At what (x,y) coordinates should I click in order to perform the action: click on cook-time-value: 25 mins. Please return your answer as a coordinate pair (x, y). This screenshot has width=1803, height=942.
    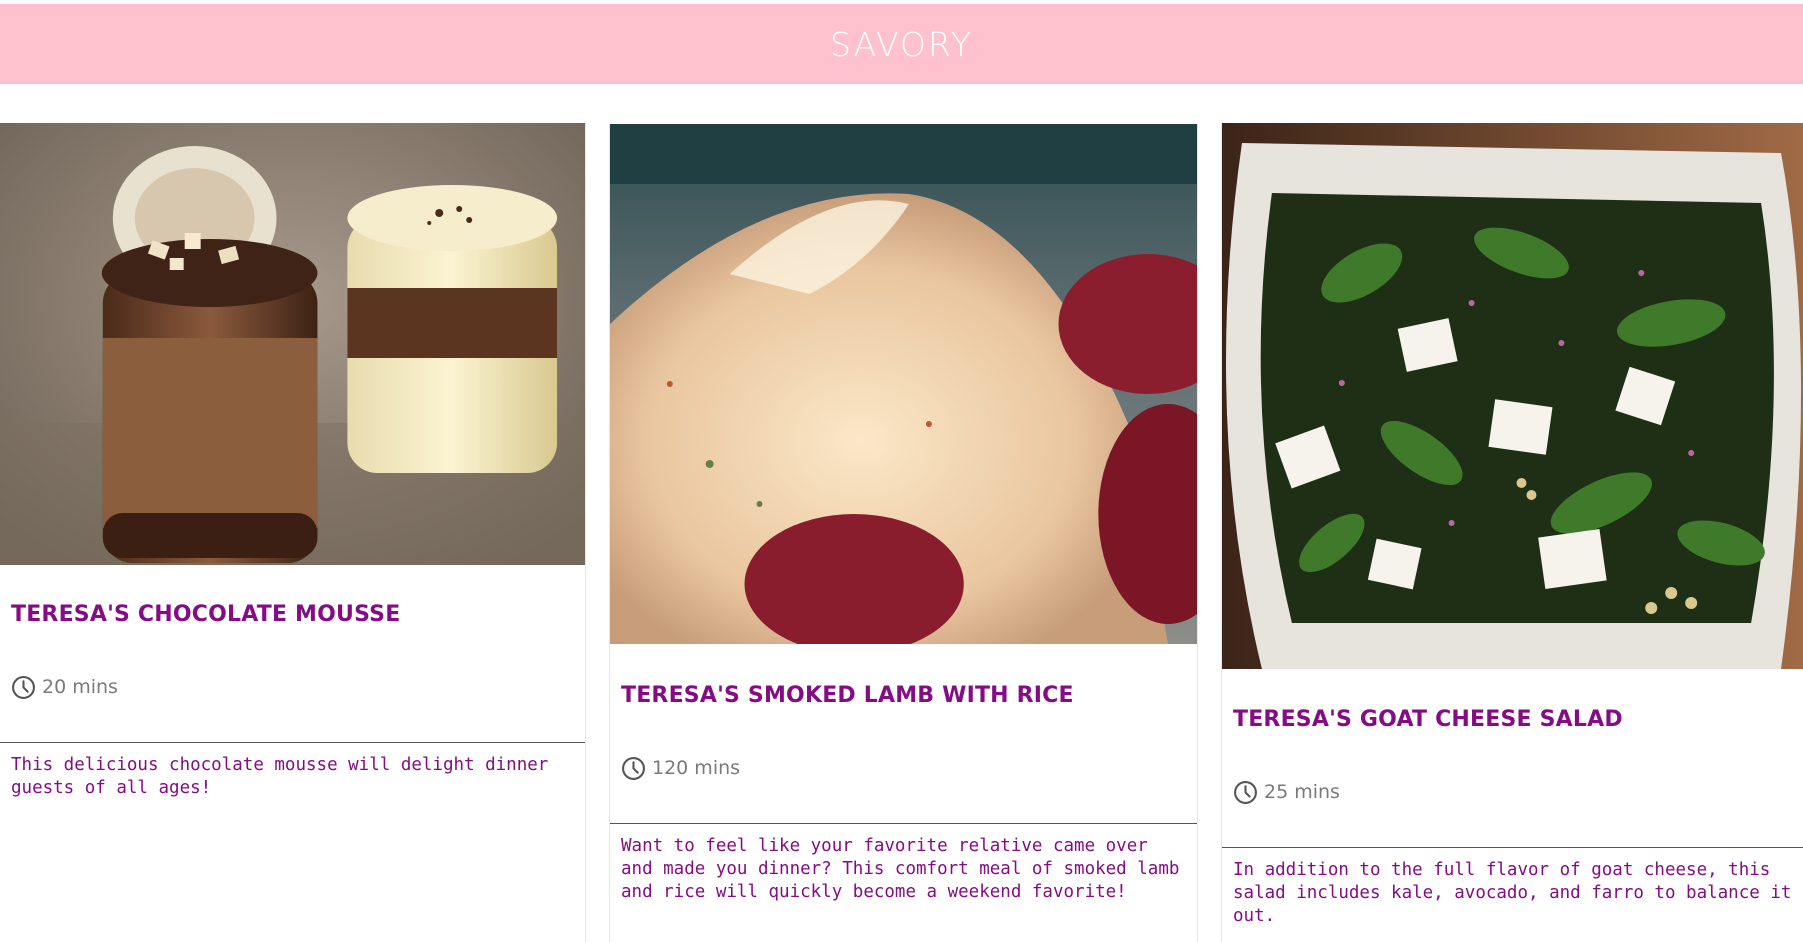
    Looking at the image, I should click on (1302, 792).